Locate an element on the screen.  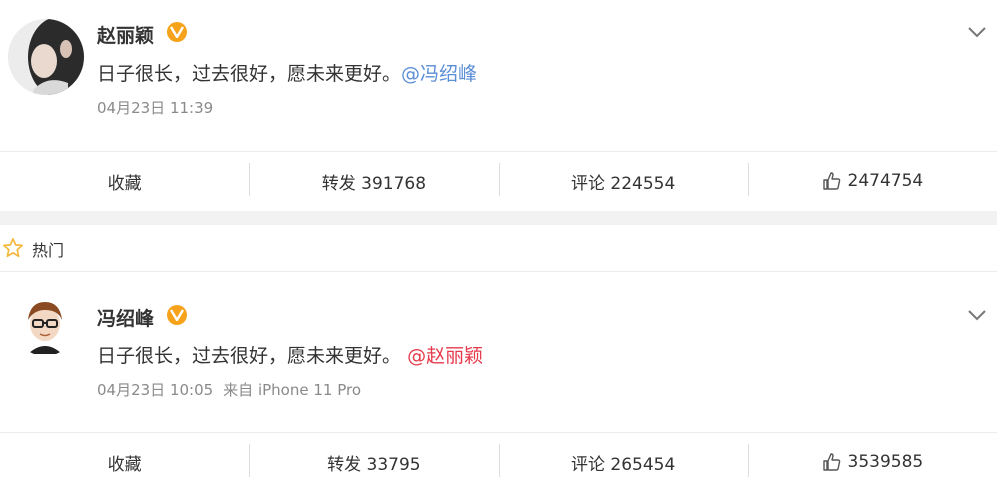
post-content: 日子很长，过去很好，愿未来更好。@冯绍峰 is located at coordinates (287, 72).